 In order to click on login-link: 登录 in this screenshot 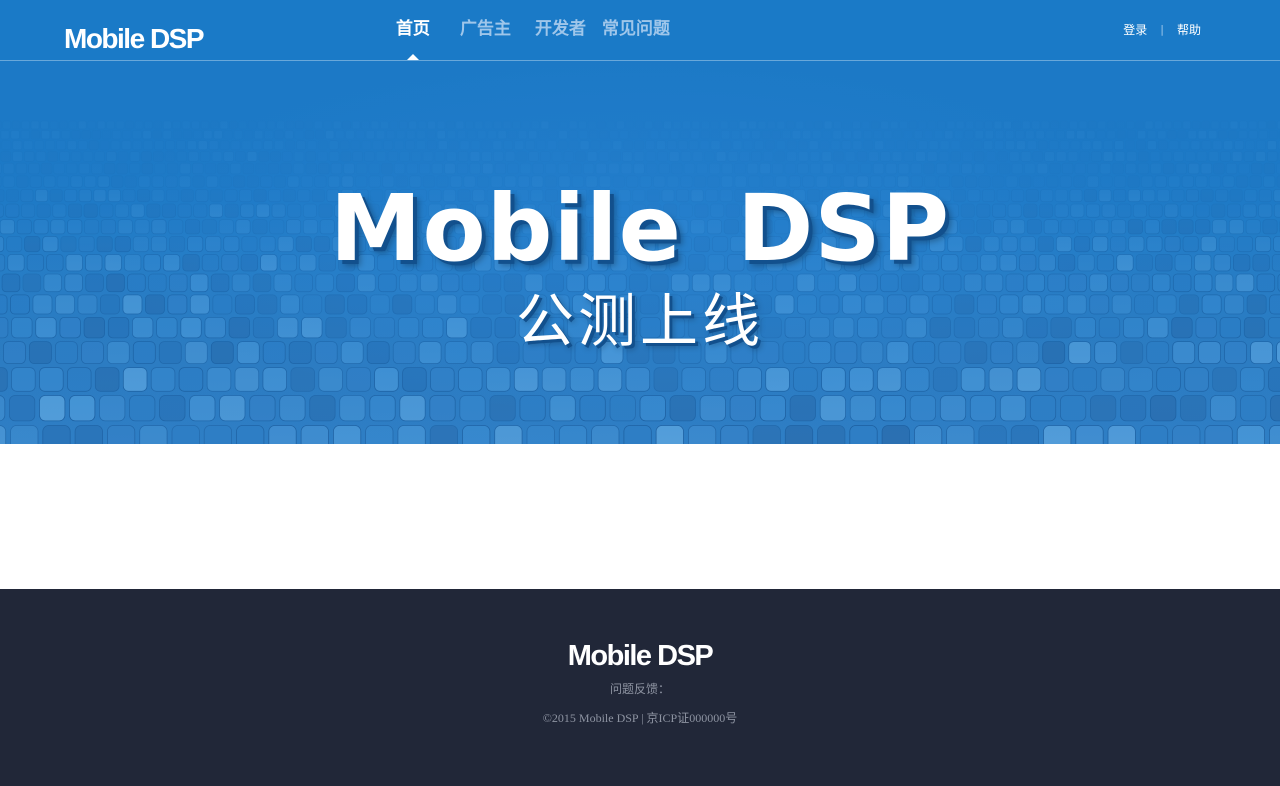, I will do `click(1135, 30)`.